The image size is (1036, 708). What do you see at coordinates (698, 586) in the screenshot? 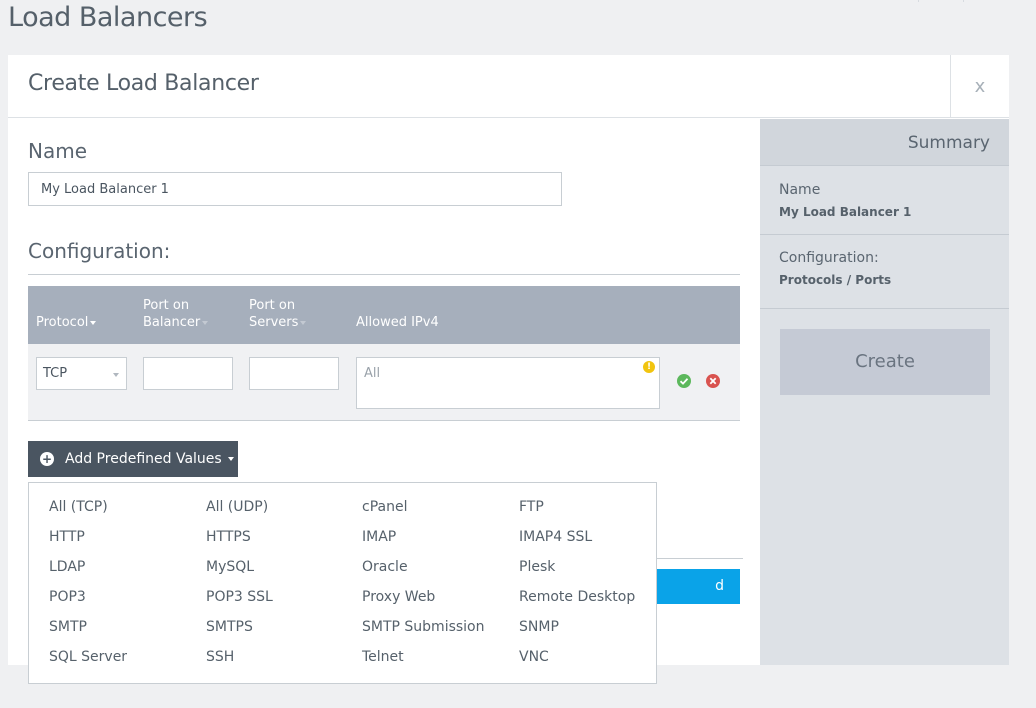
I see `region-button: d Kingdom` at bounding box center [698, 586].